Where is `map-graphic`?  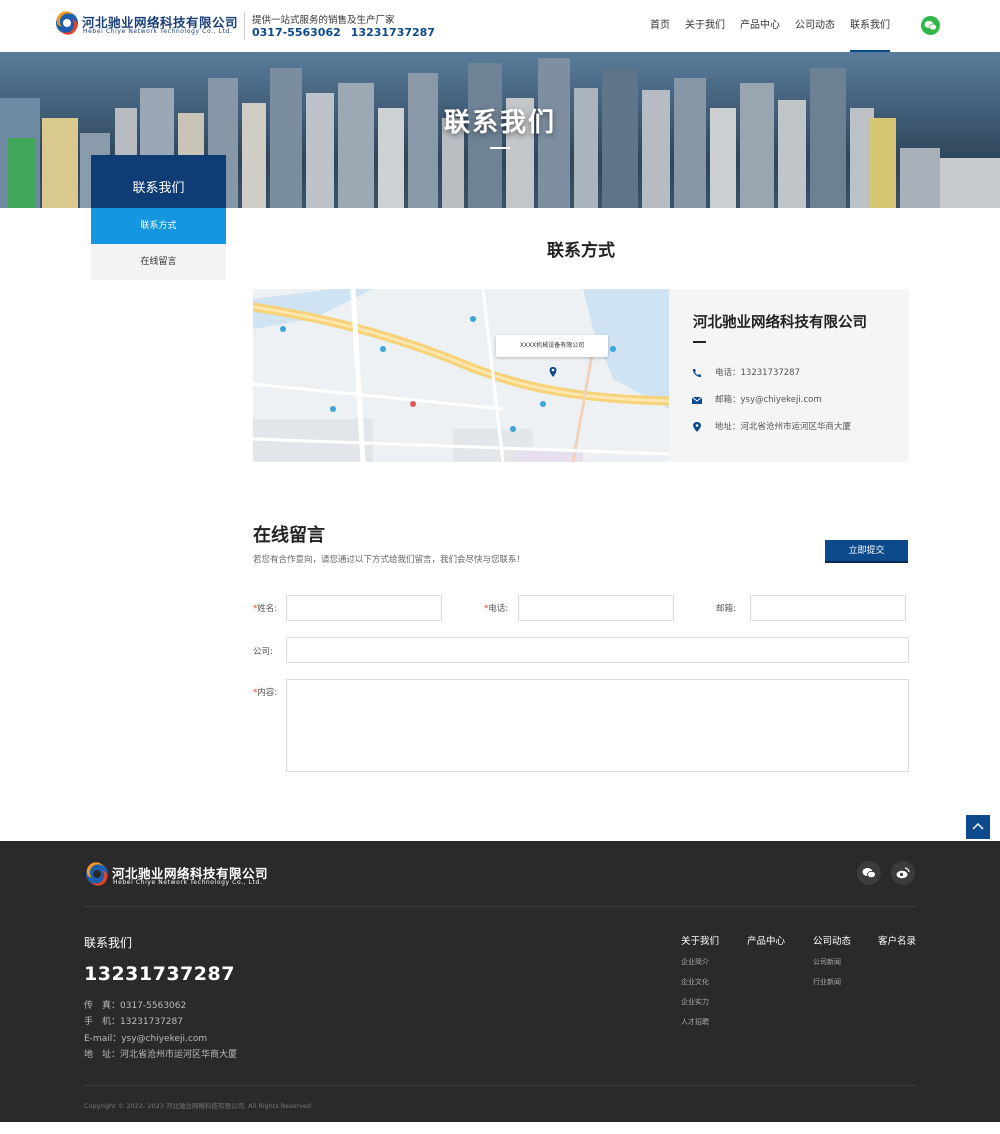
map-graphic is located at coordinates (461, 375).